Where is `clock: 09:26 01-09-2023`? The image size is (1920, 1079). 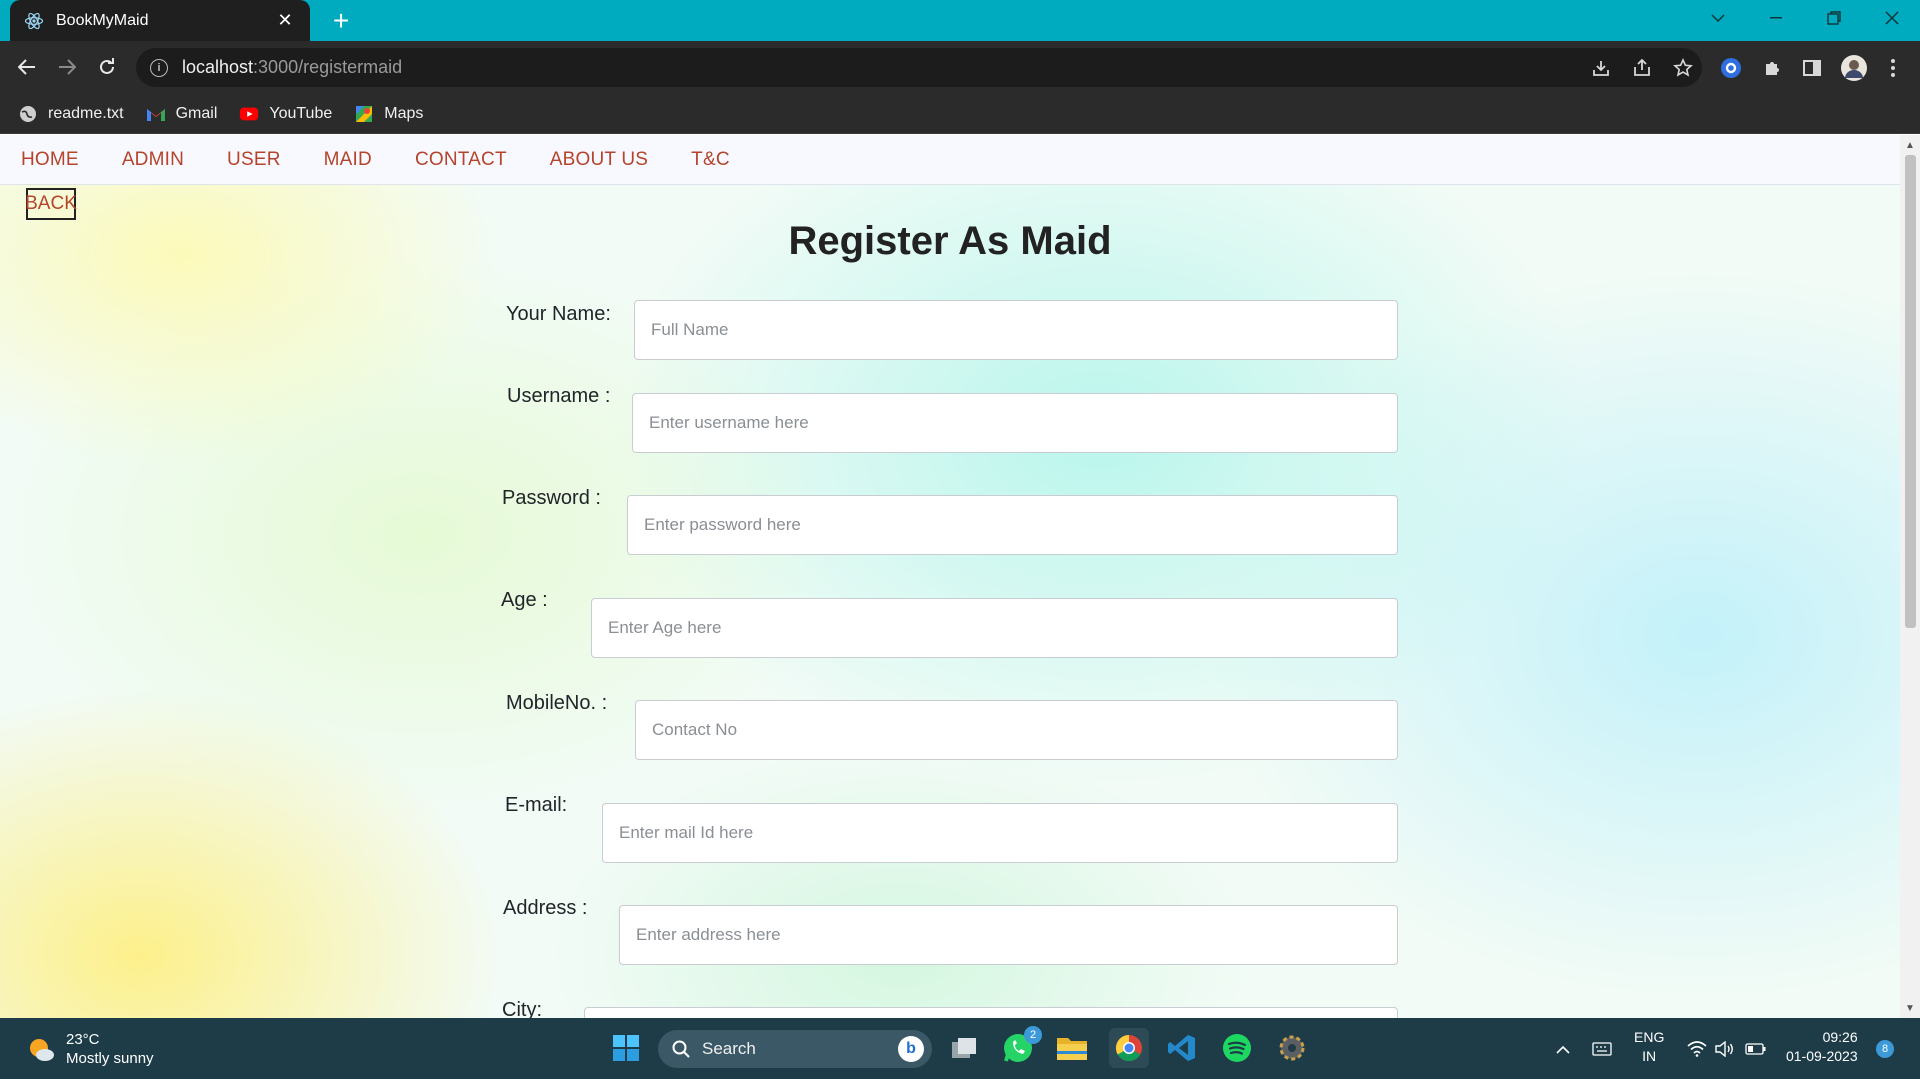 clock: 09:26 01-09-2023 is located at coordinates (1822, 1047).